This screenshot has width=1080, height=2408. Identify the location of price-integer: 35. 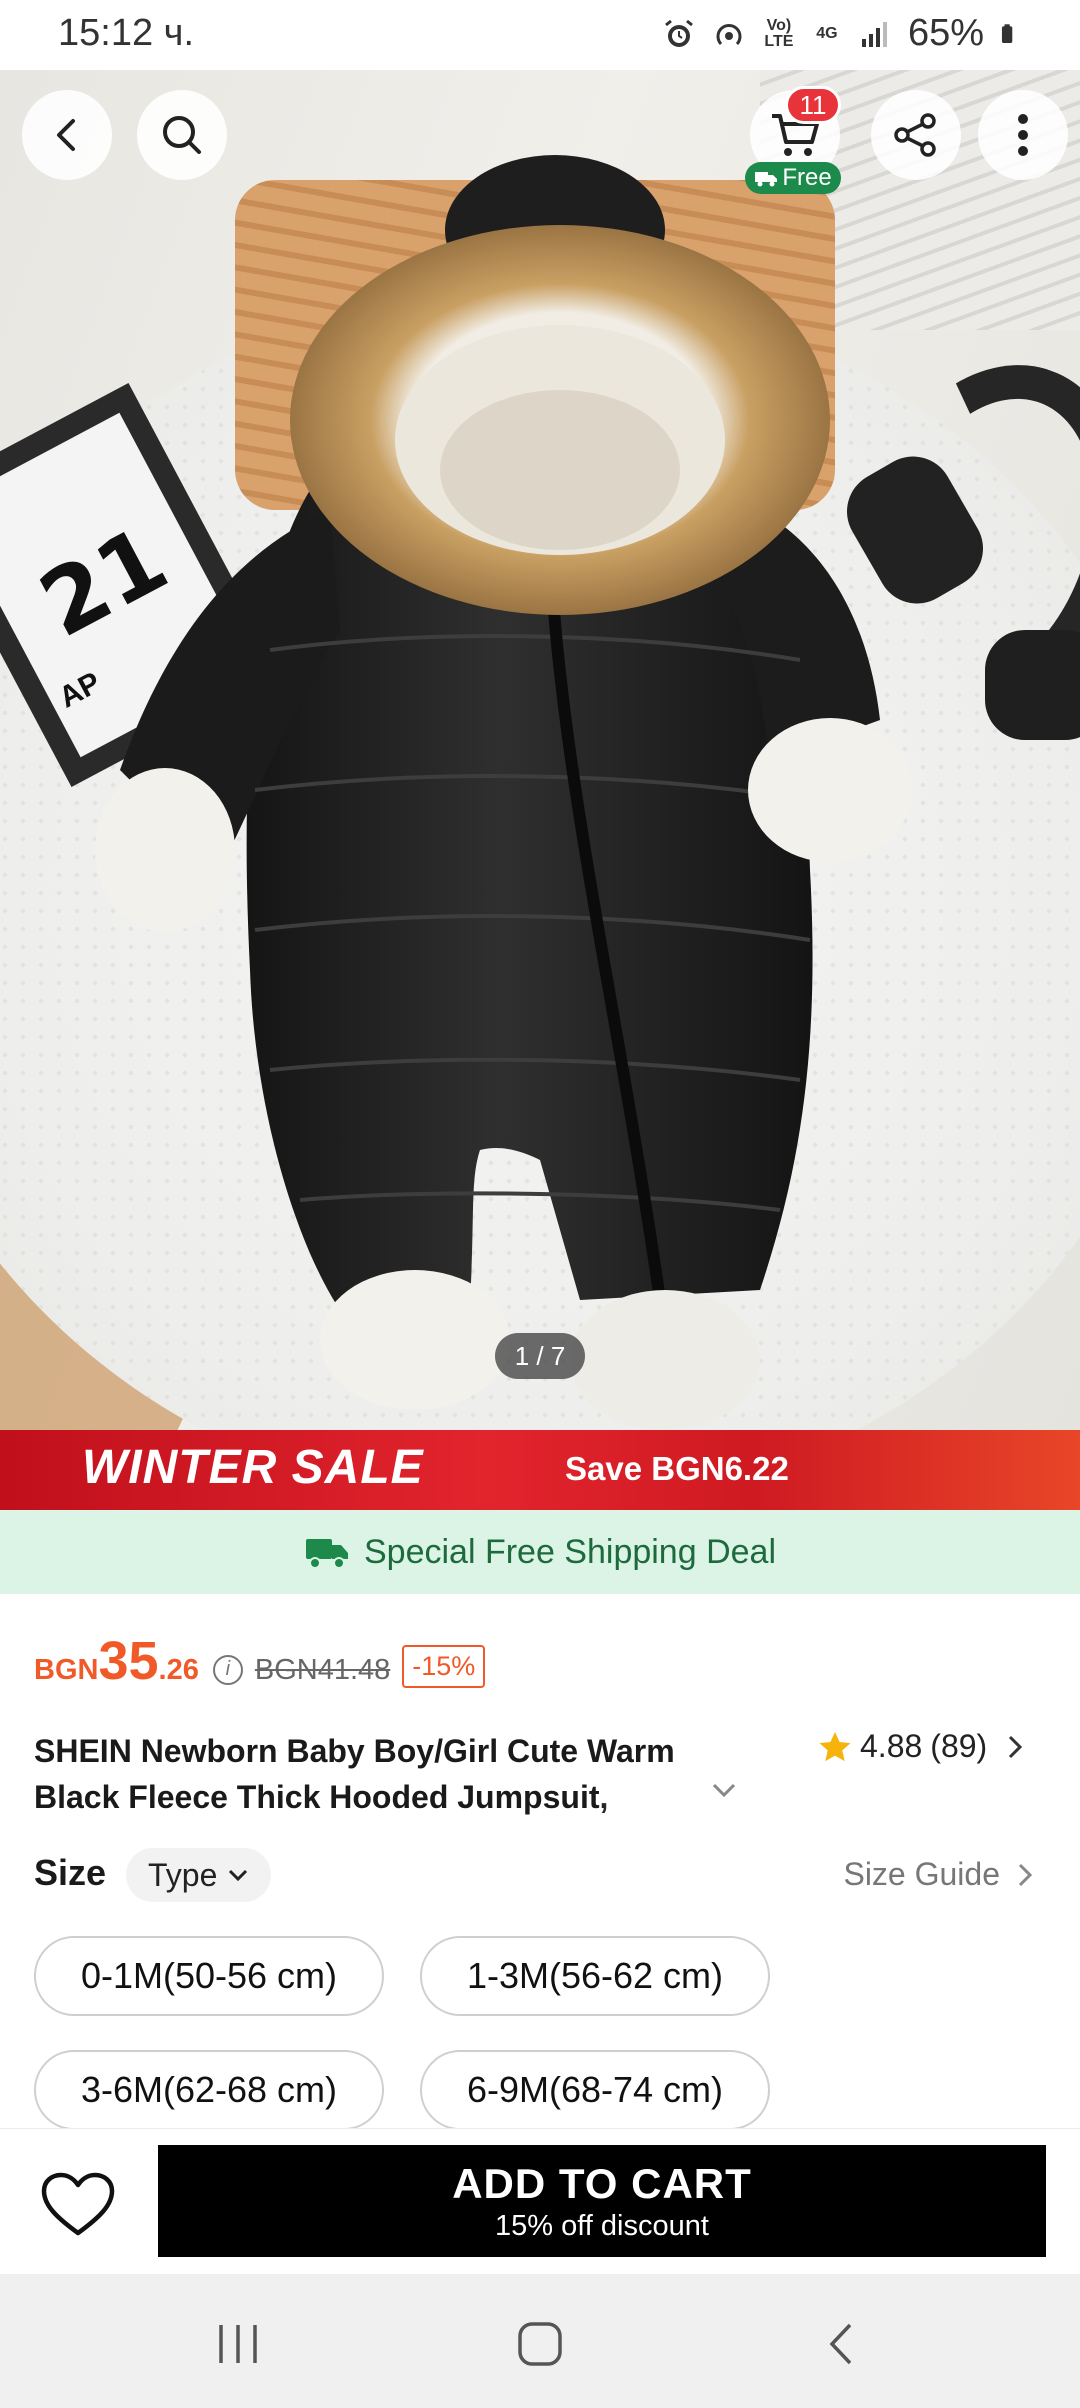
(128, 1661).